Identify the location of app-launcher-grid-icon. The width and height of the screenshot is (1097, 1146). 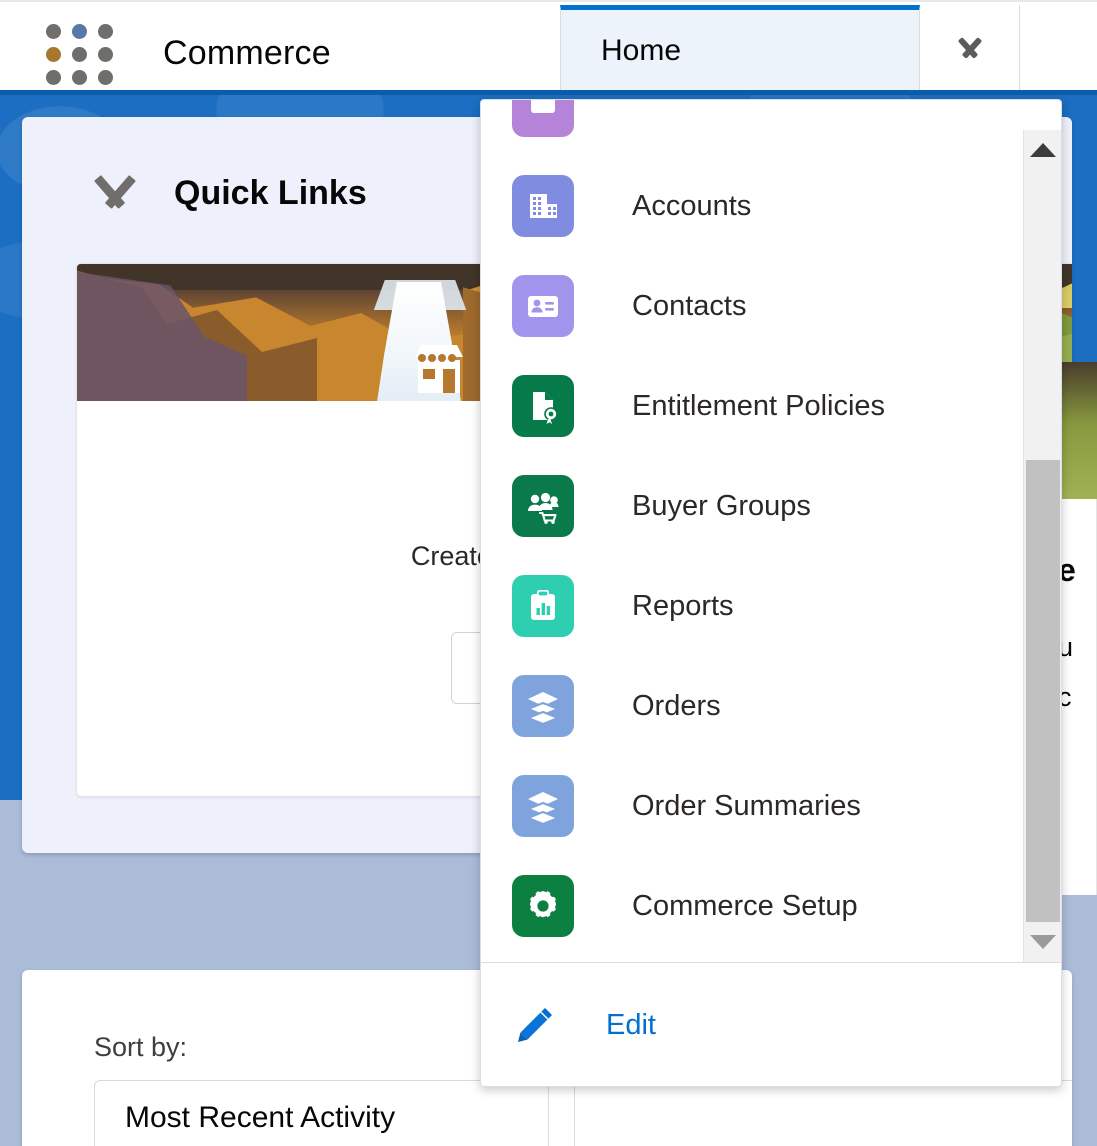
(81, 54).